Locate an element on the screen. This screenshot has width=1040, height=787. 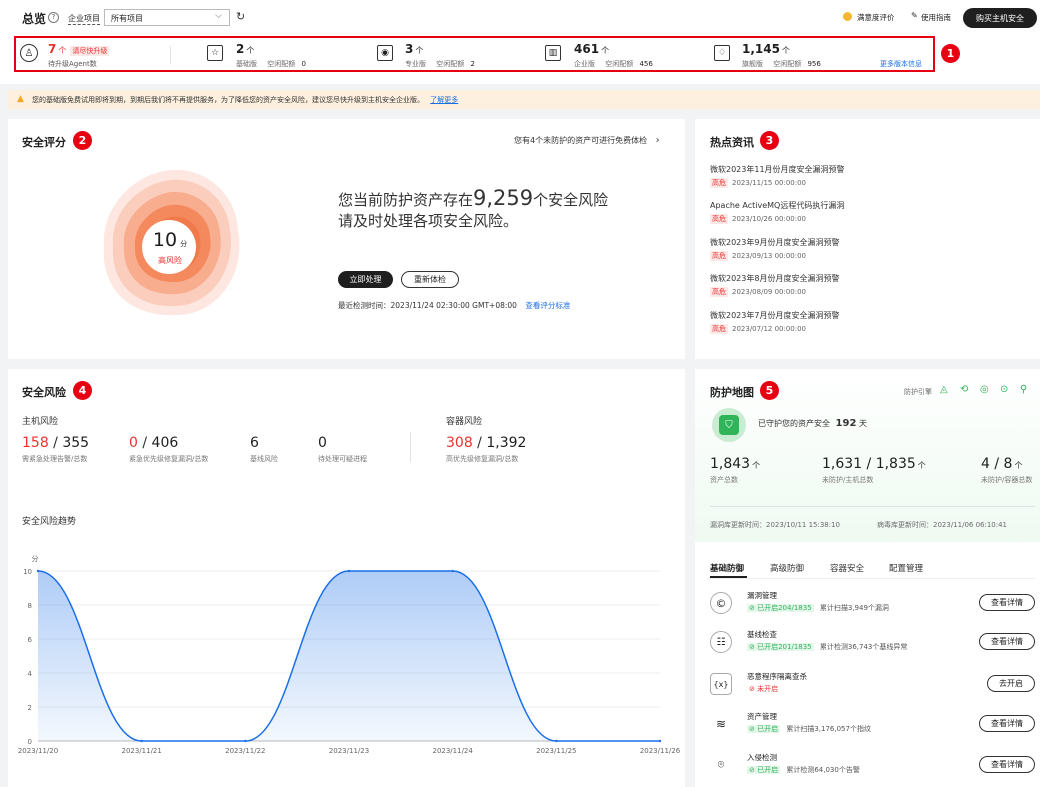
tab-container-security: 容器安全 is located at coordinates (847, 568).